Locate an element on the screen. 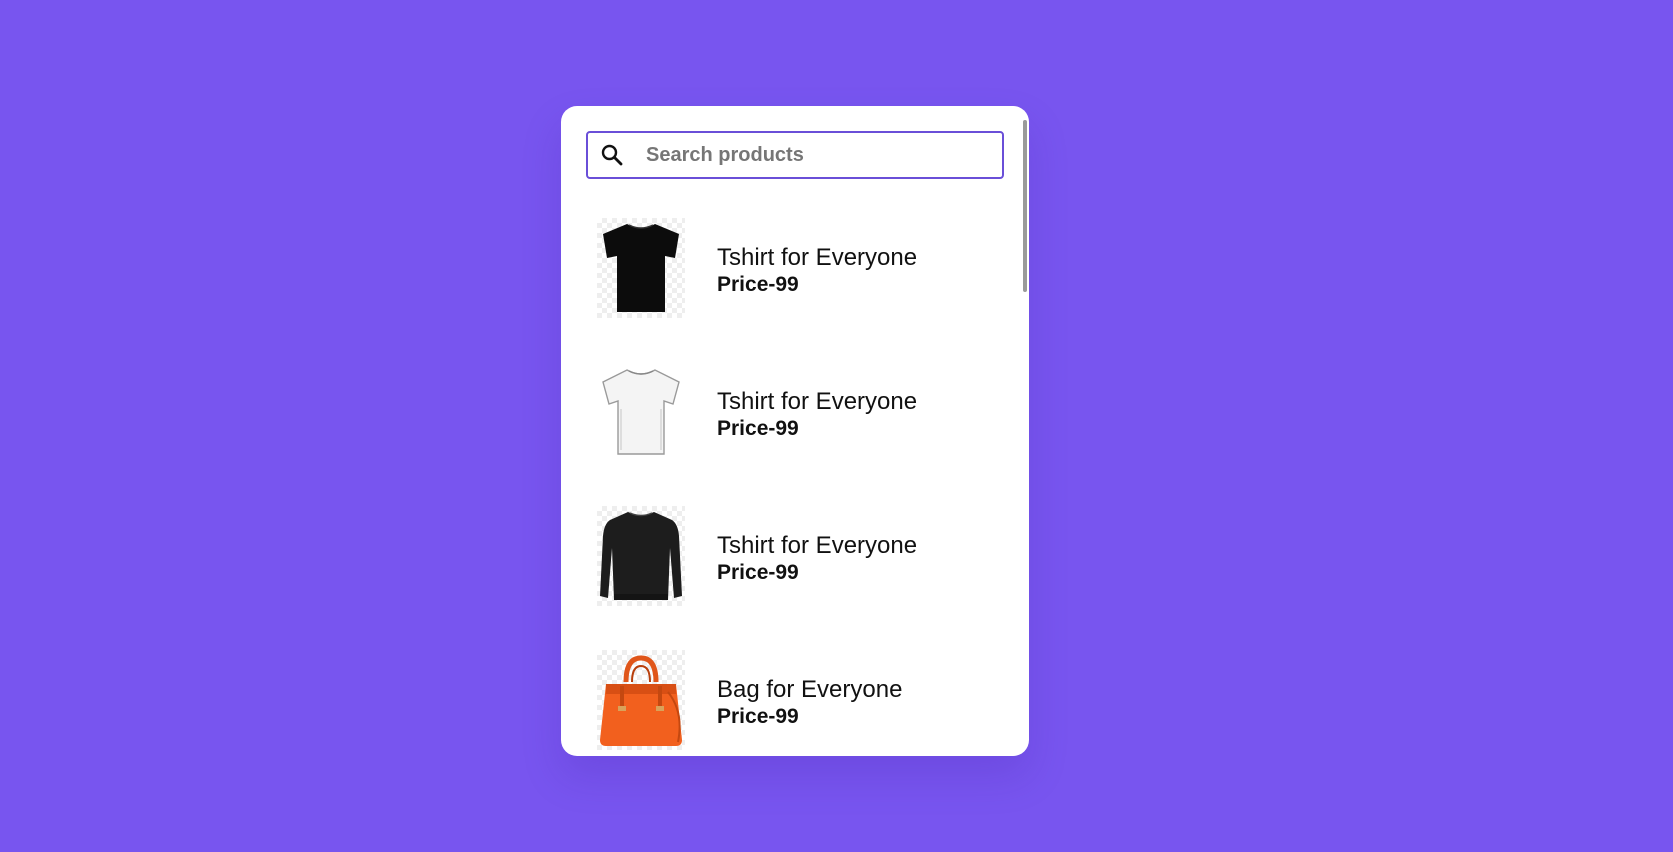  black-tshirt-image is located at coordinates (641, 268).